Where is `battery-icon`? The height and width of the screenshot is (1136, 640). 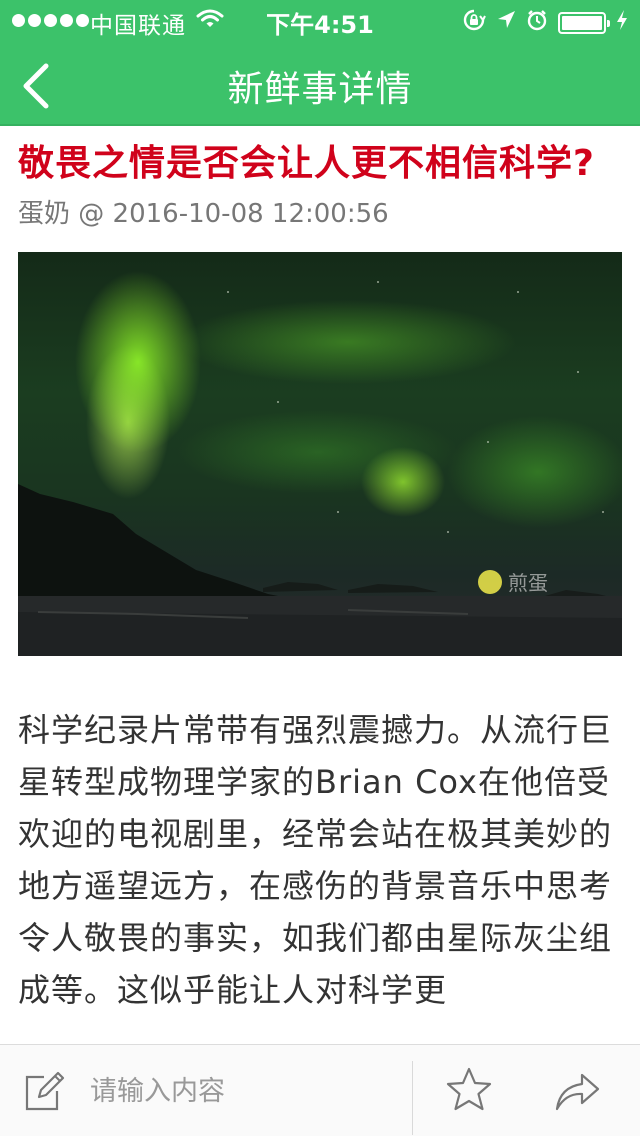 battery-icon is located at coordinates (584, 23).